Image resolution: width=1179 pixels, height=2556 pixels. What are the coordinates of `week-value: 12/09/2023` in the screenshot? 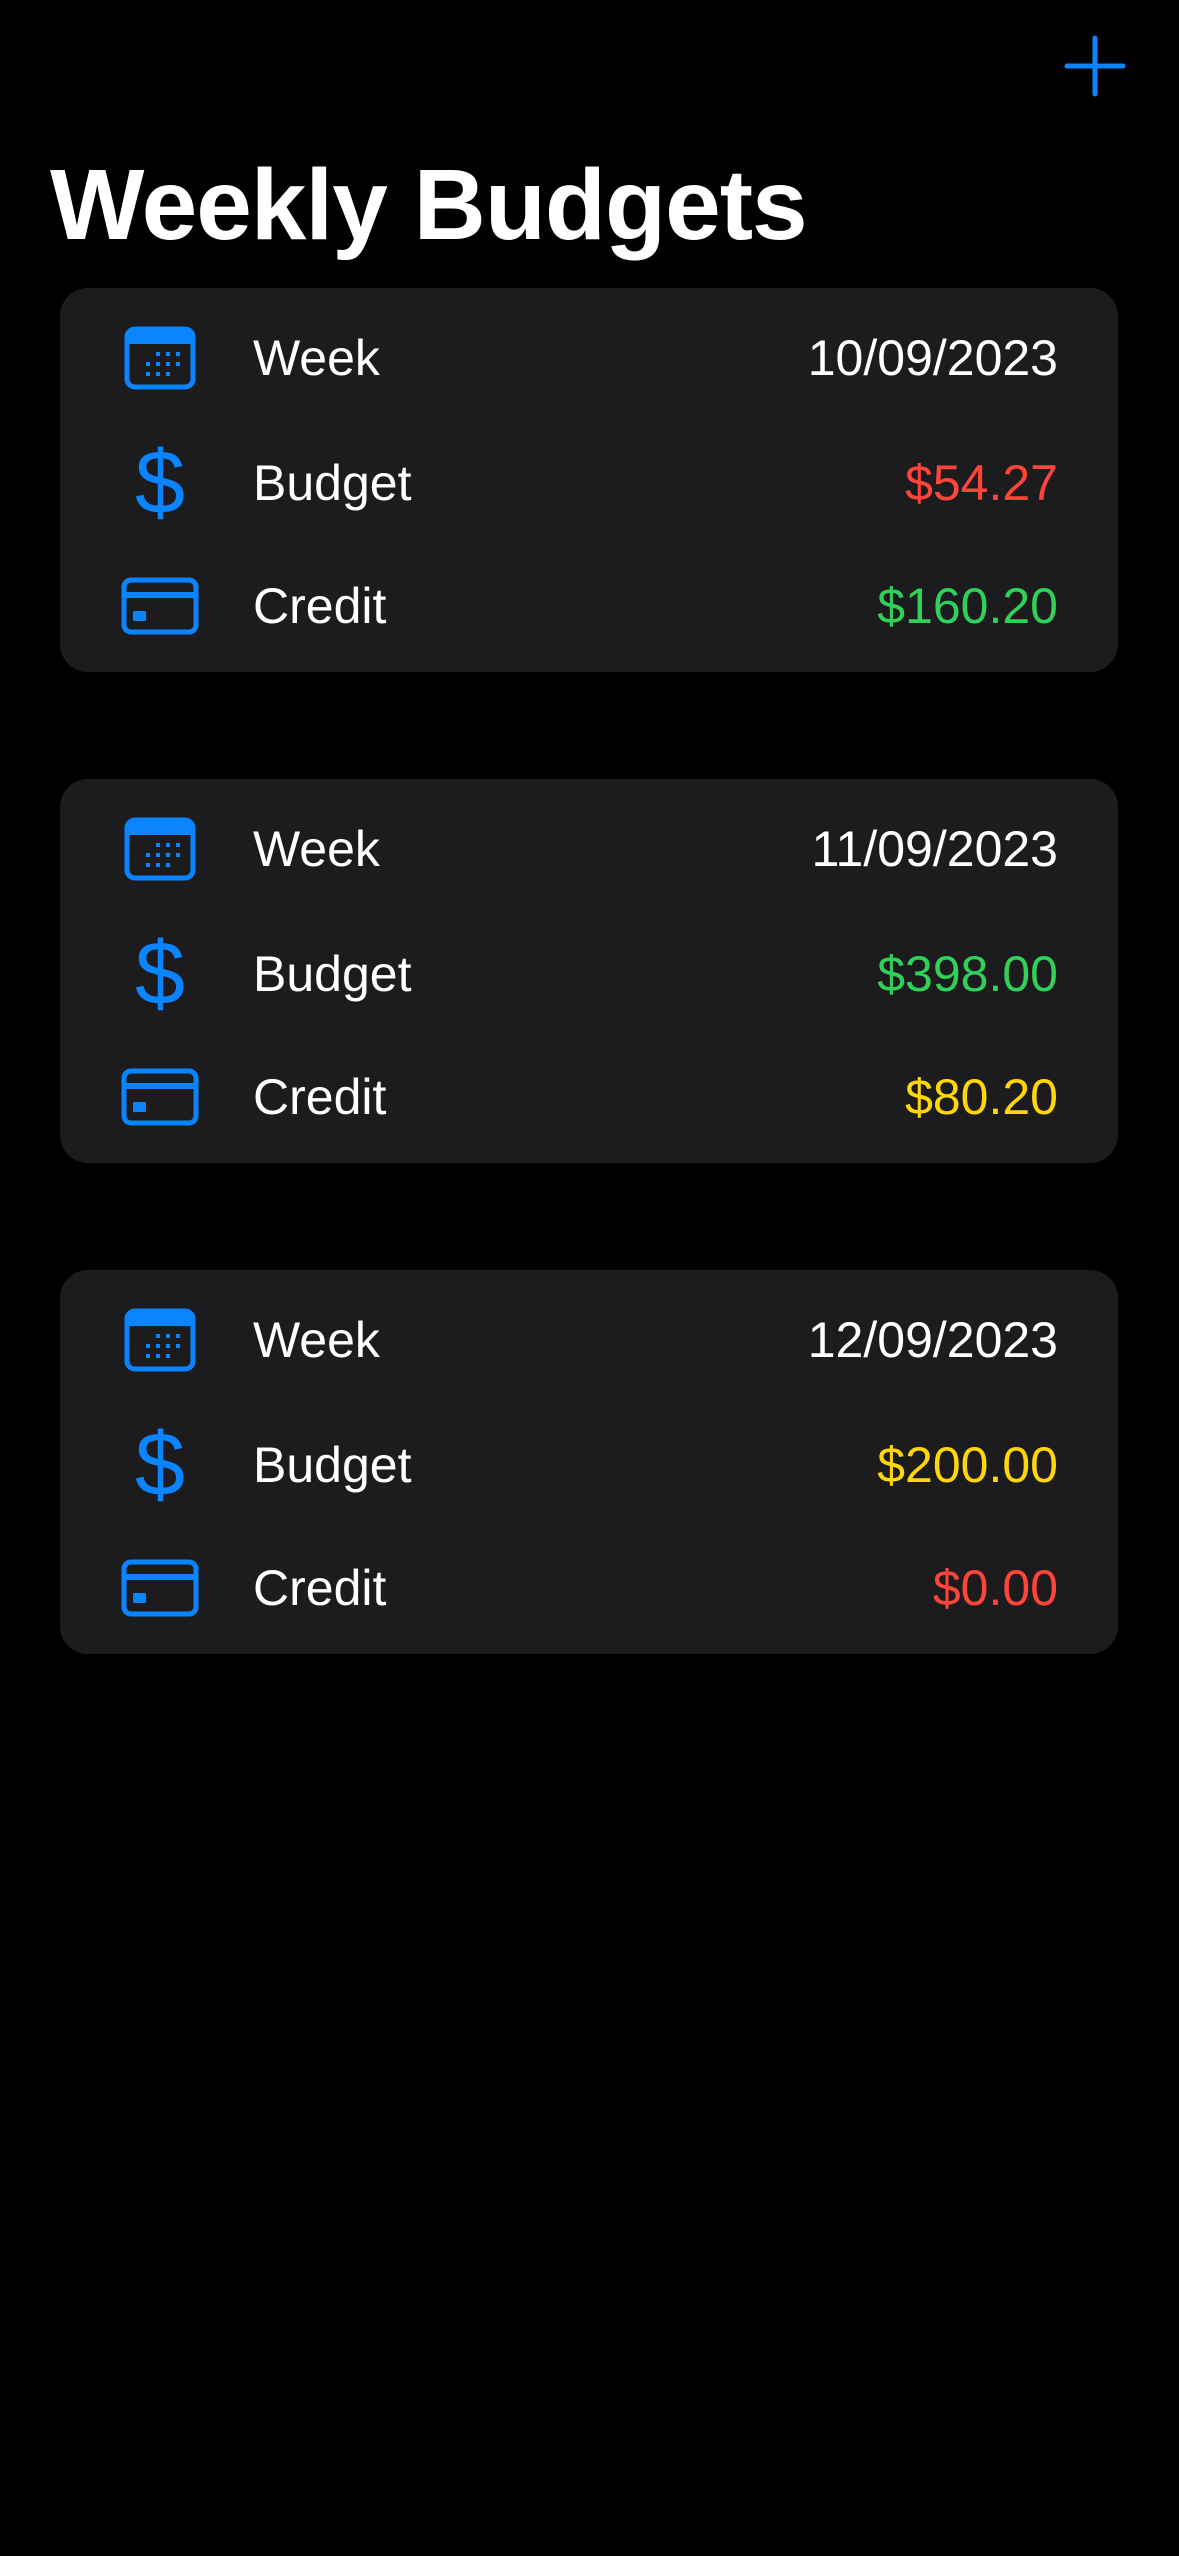 It's located at (932, 1340).